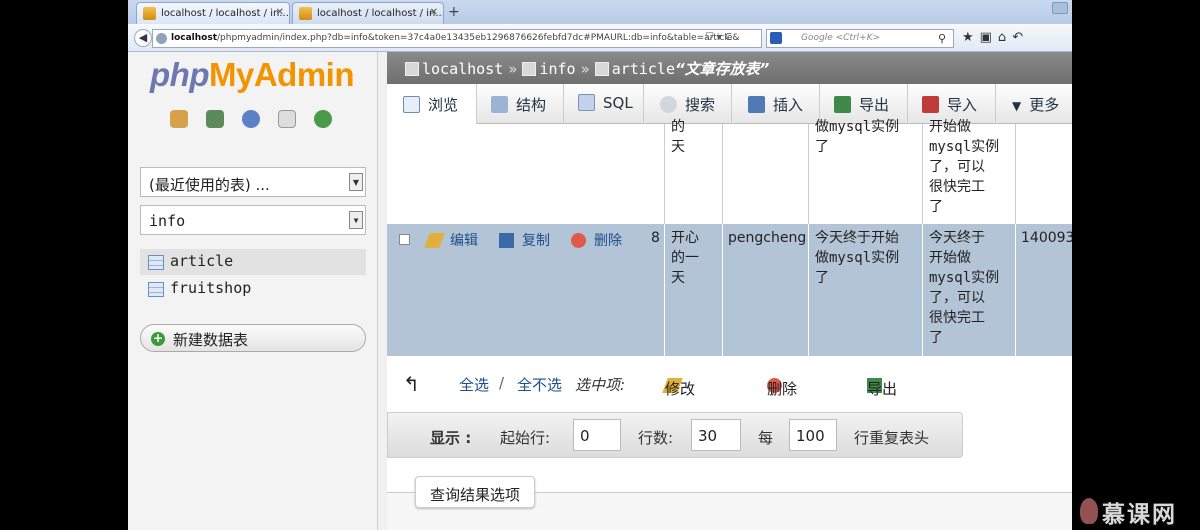 The width and height of the screenshot is (1200, 530). I want to click on cell-author: pengcheng, so click(767, 238).